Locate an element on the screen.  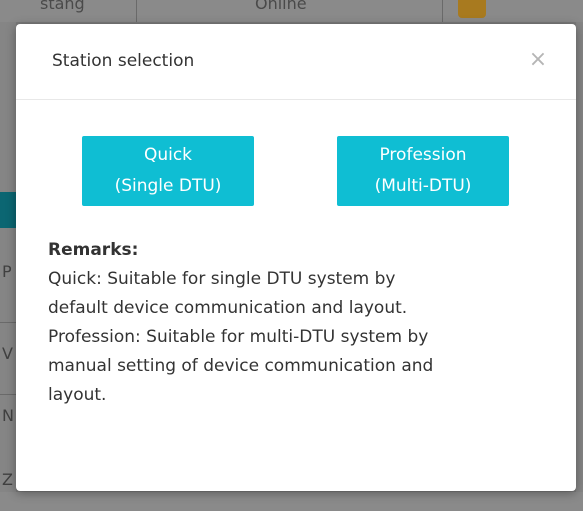
background-warning-icon is located at coordinates (472, 9).